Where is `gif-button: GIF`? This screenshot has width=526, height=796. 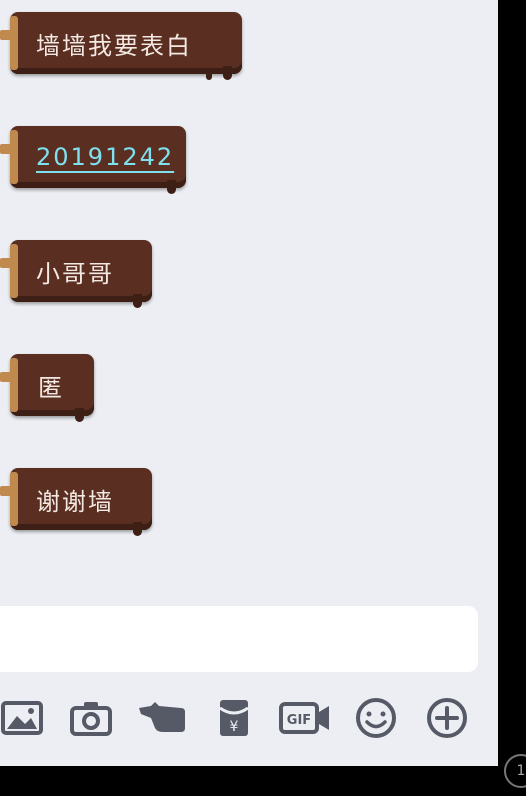
gif-button: GIF is located at coordinates (305, 718).